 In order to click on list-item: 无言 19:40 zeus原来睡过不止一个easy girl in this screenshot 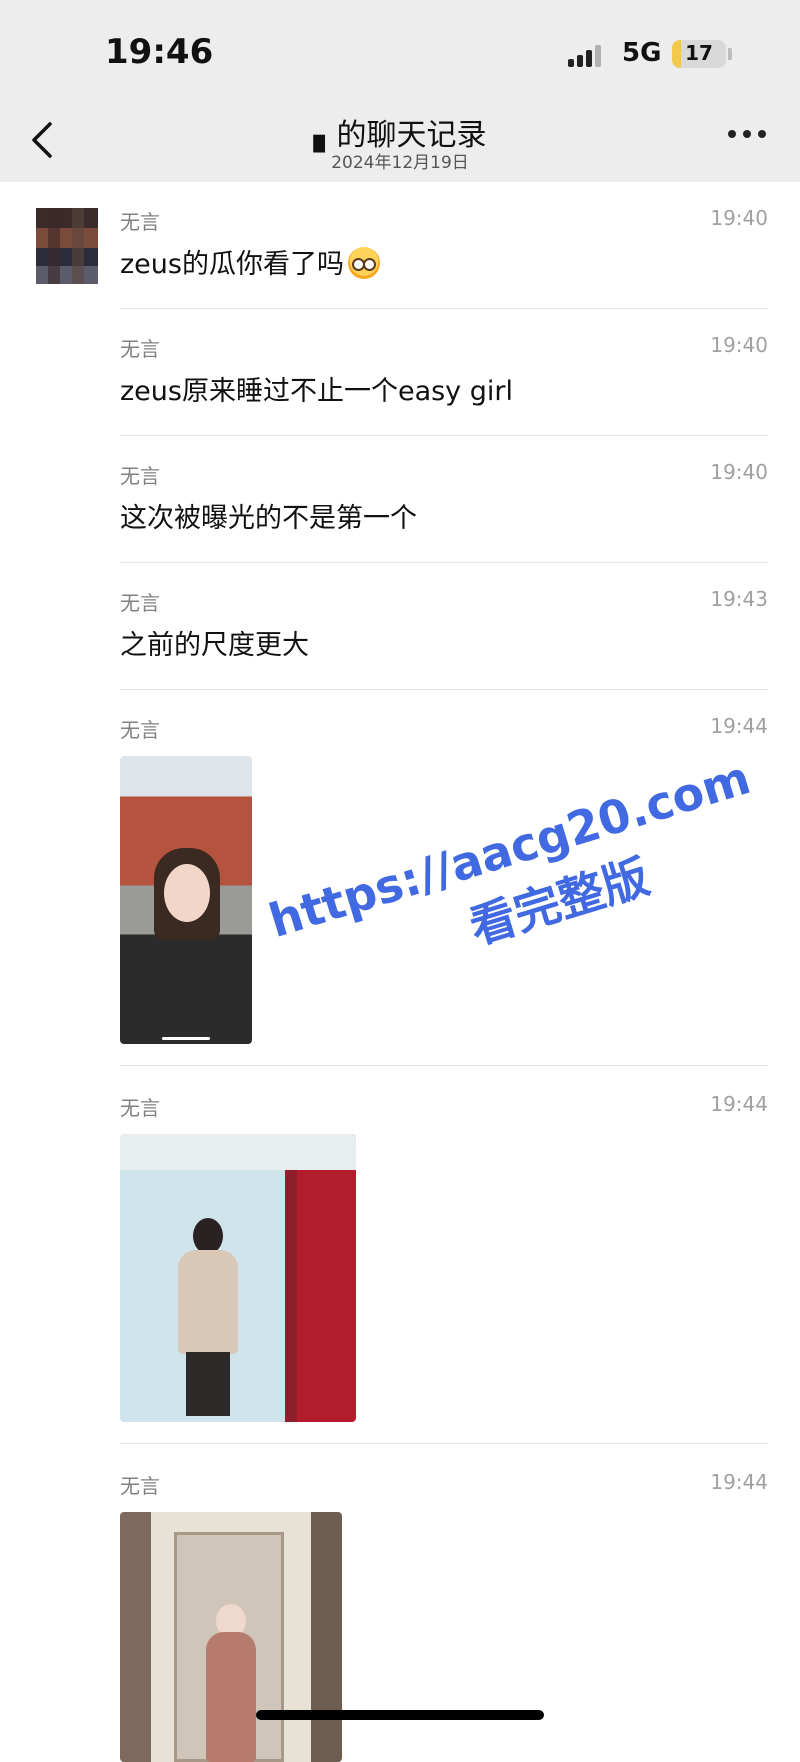, I will do `click(444, 385)`.